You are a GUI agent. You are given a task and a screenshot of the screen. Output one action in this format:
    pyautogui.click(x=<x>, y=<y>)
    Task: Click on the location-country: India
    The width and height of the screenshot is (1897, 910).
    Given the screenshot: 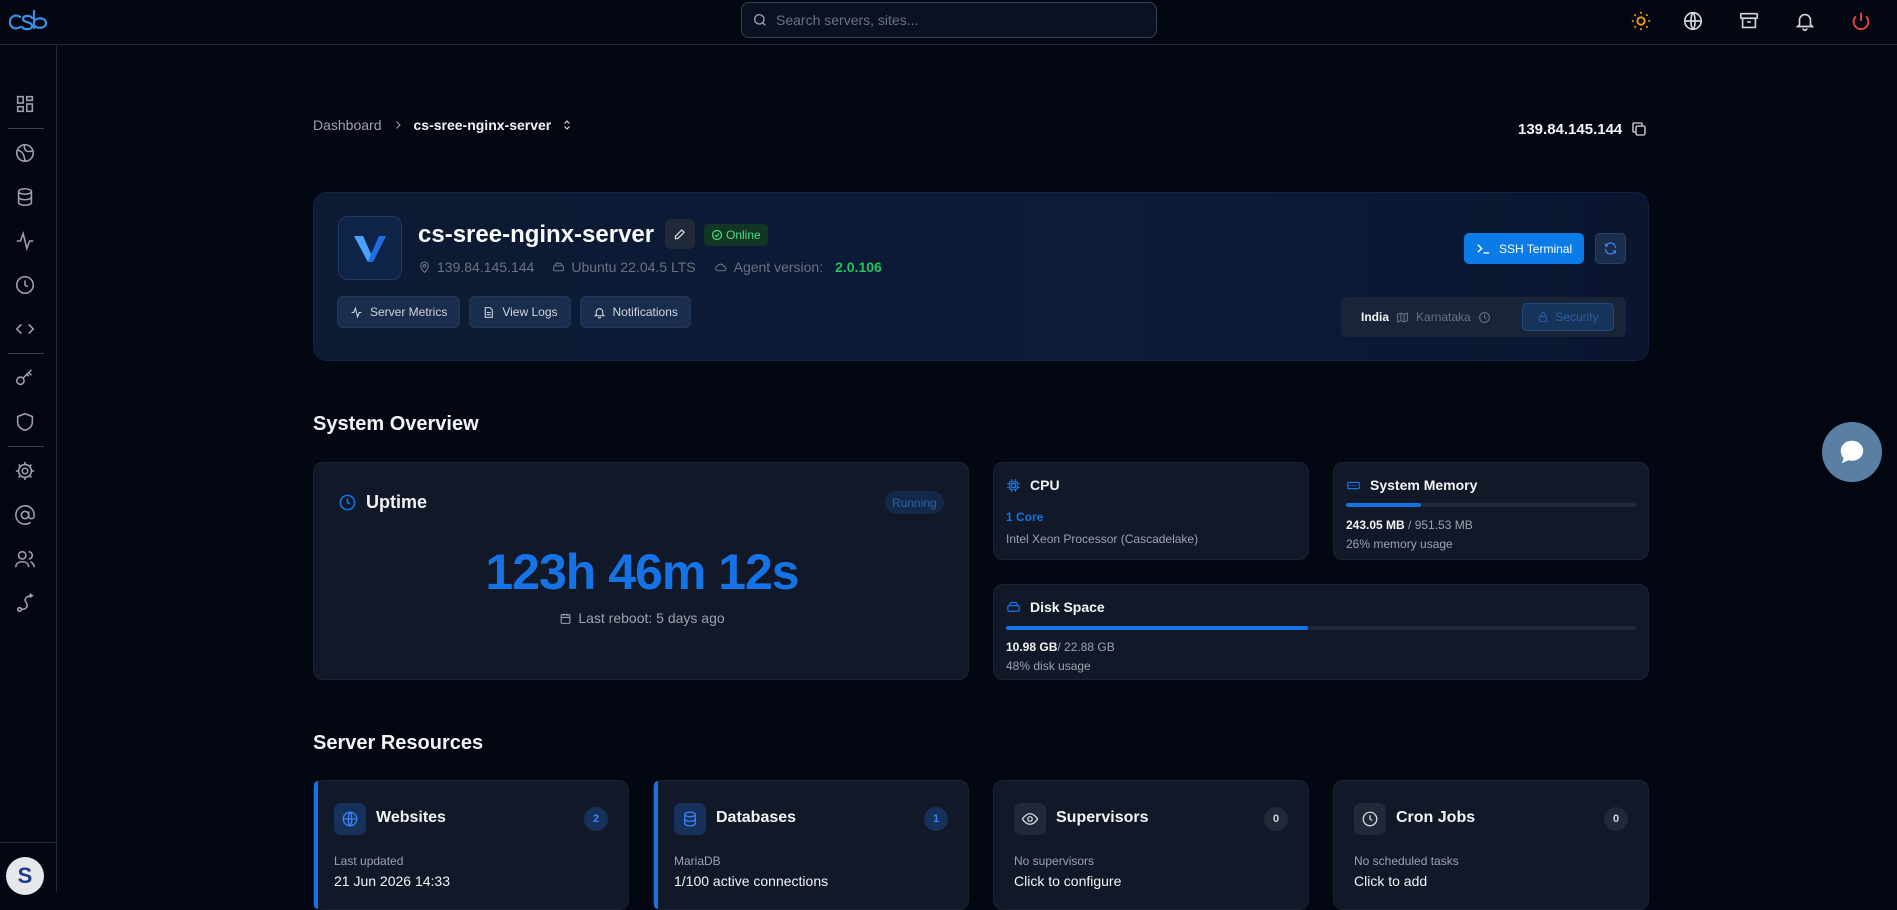 What is the action you would take?
    pyautogui.click(x=1375, y=317)
    